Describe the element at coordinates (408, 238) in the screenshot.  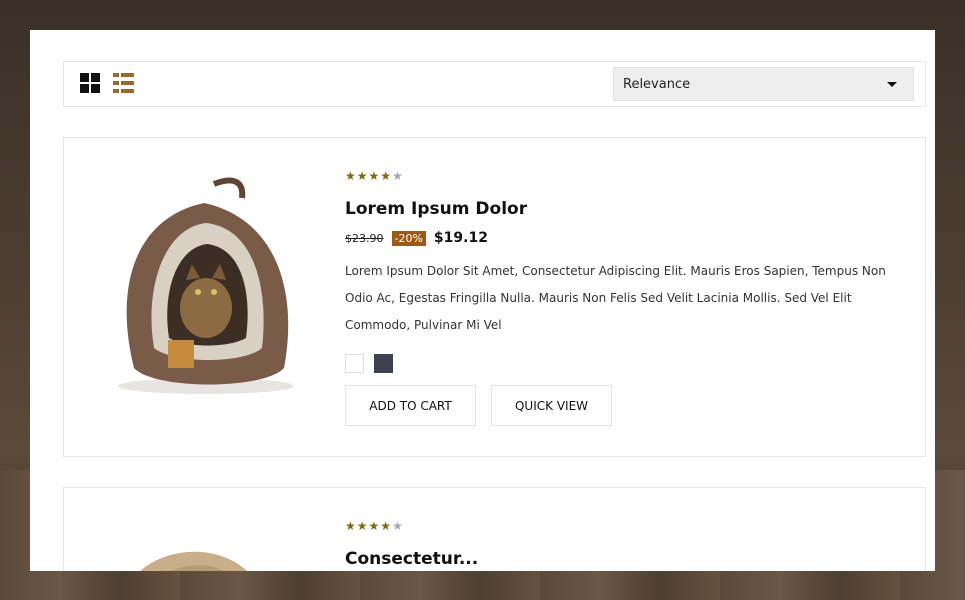
I see `discount-badge: -20%` at that location.